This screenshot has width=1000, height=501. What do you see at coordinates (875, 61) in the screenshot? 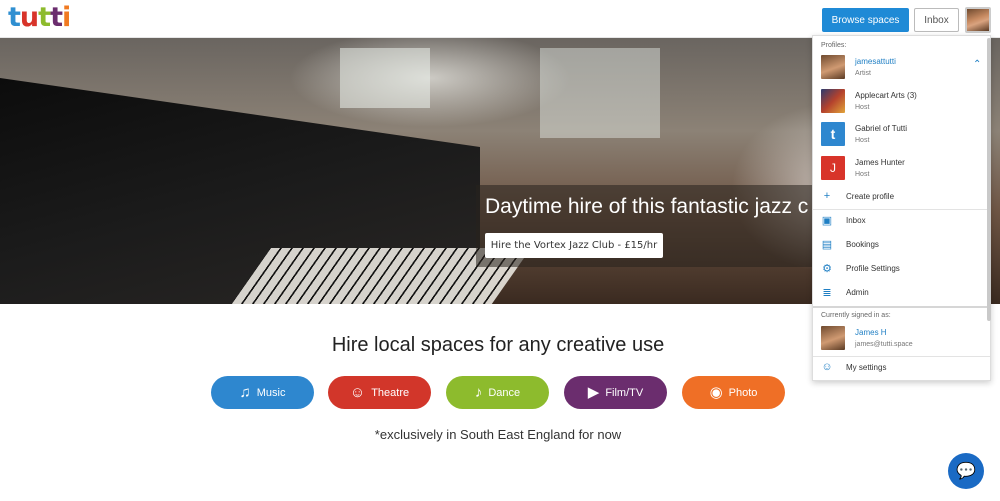
I see `profile-name: jamesattutti` at bounding box center [875, 61].